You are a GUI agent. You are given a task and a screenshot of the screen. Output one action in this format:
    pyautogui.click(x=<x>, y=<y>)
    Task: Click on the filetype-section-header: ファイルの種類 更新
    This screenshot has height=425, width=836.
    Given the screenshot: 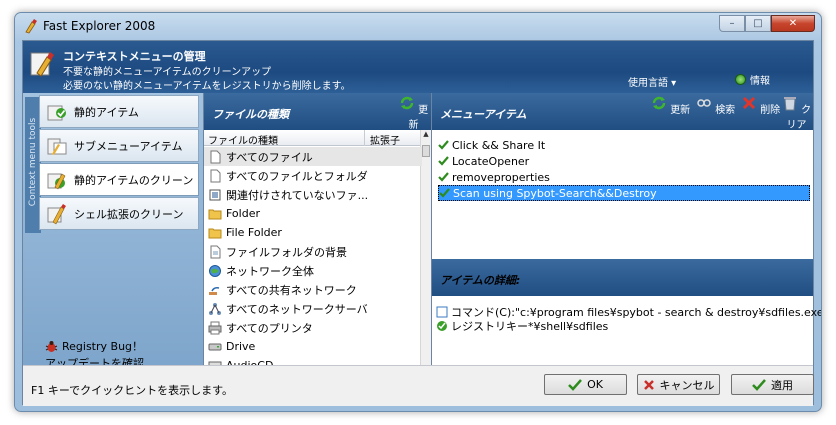 What is the action you would take?
    pyautogui.click(x=317, y=112)
    